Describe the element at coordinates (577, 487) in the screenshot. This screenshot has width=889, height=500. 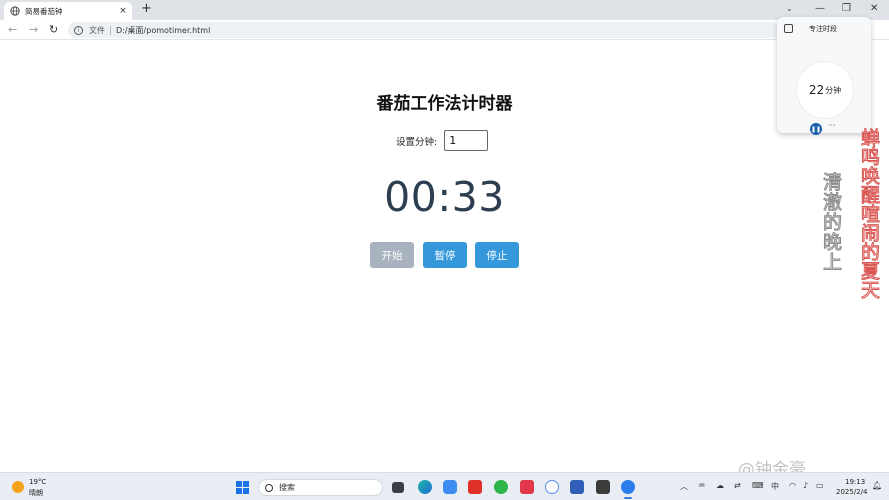
I see `vscode-icon` at that location.